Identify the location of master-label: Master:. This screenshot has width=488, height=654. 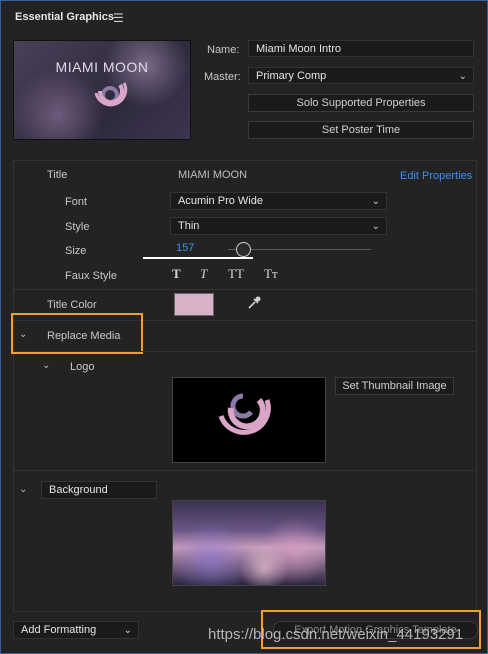
(222, 77).